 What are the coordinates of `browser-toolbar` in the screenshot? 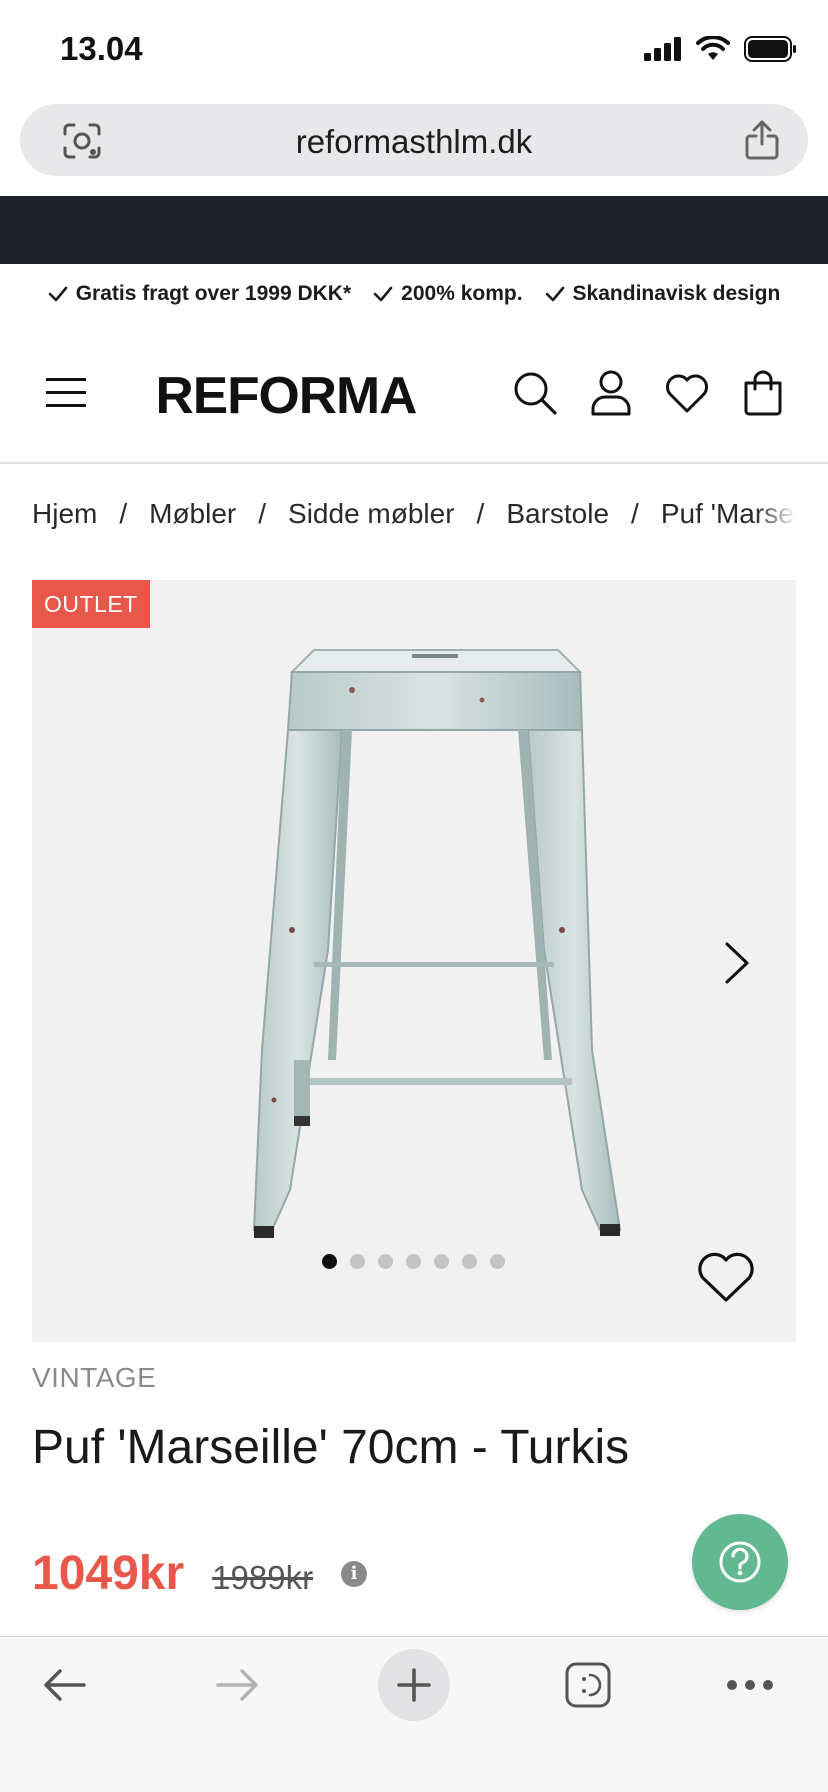 It's located at (414, 1714).